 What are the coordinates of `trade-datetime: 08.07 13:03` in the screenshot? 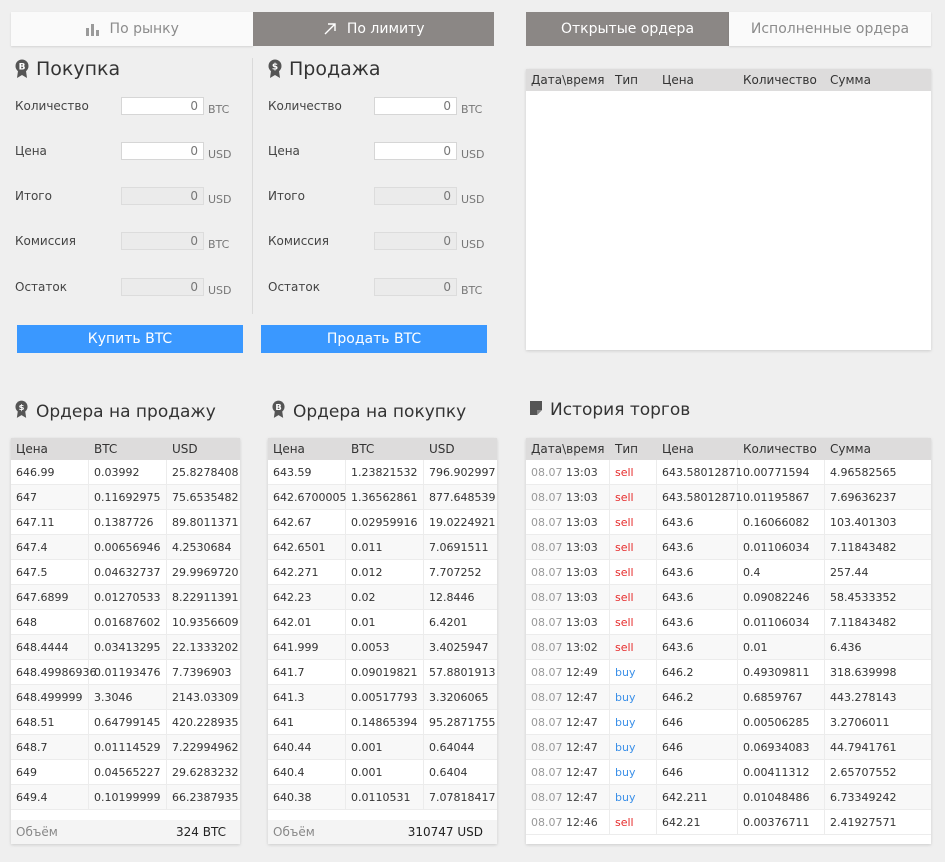 It's located at (568, 472).